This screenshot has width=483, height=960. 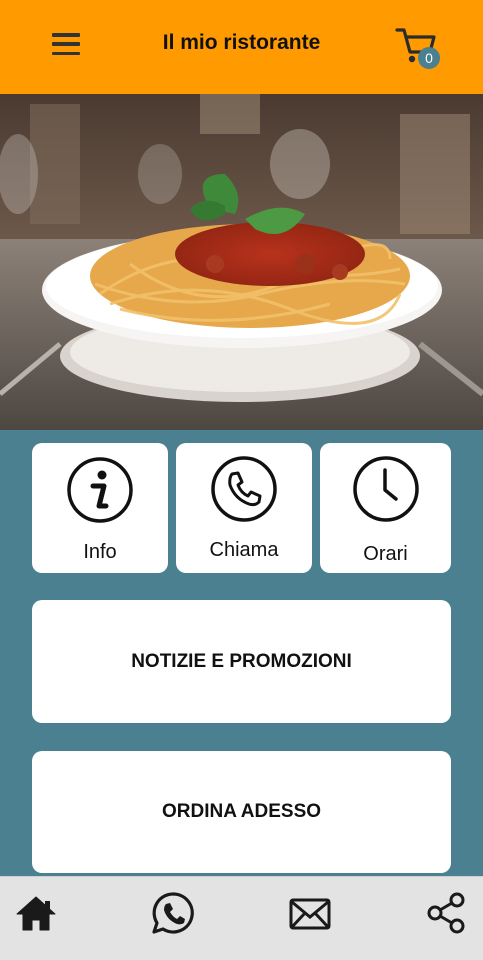 I want to click on cart-count-badge: 0, so click(x=429, y=58).